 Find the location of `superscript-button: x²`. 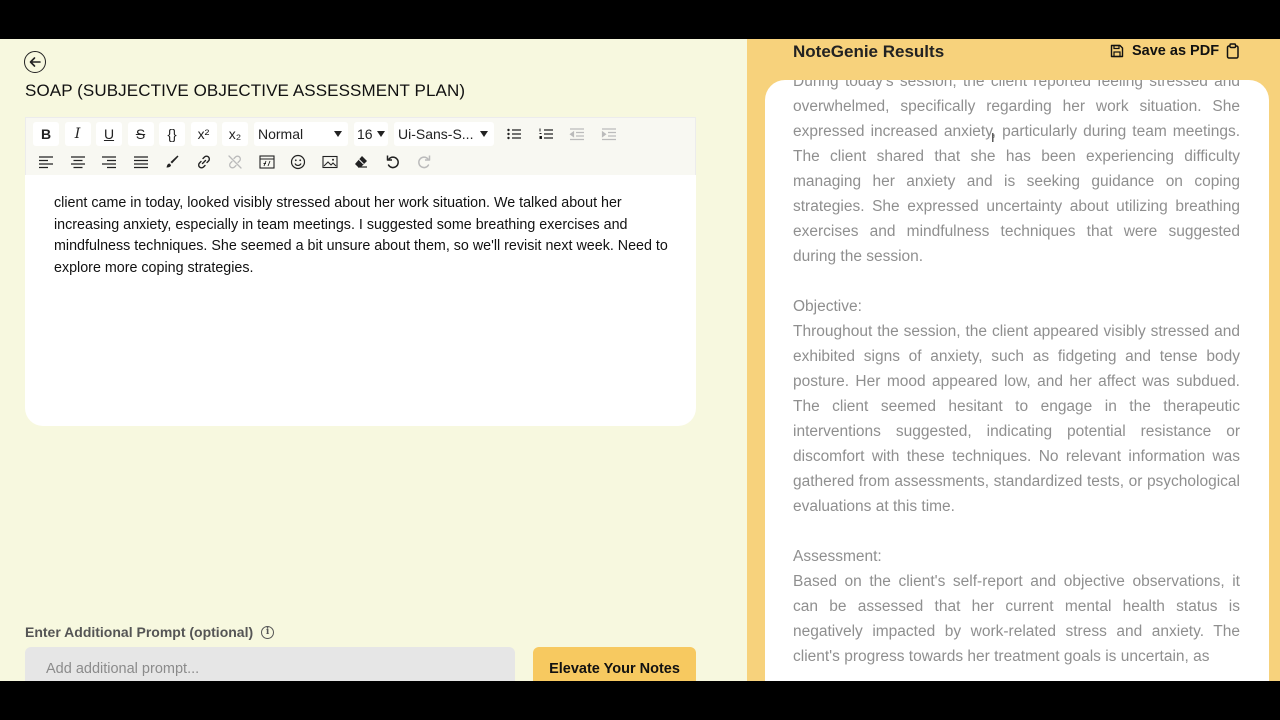

superscript-button: x² is located at coordinates (203, 134).